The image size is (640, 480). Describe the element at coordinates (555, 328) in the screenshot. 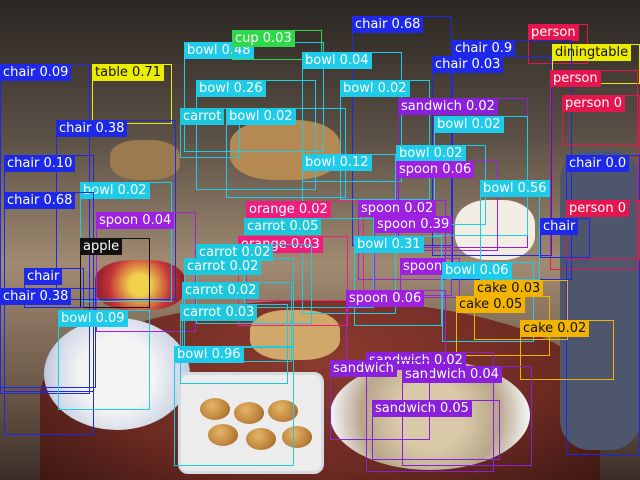

I see `detection-label-cake: cake 0.02` at that location.